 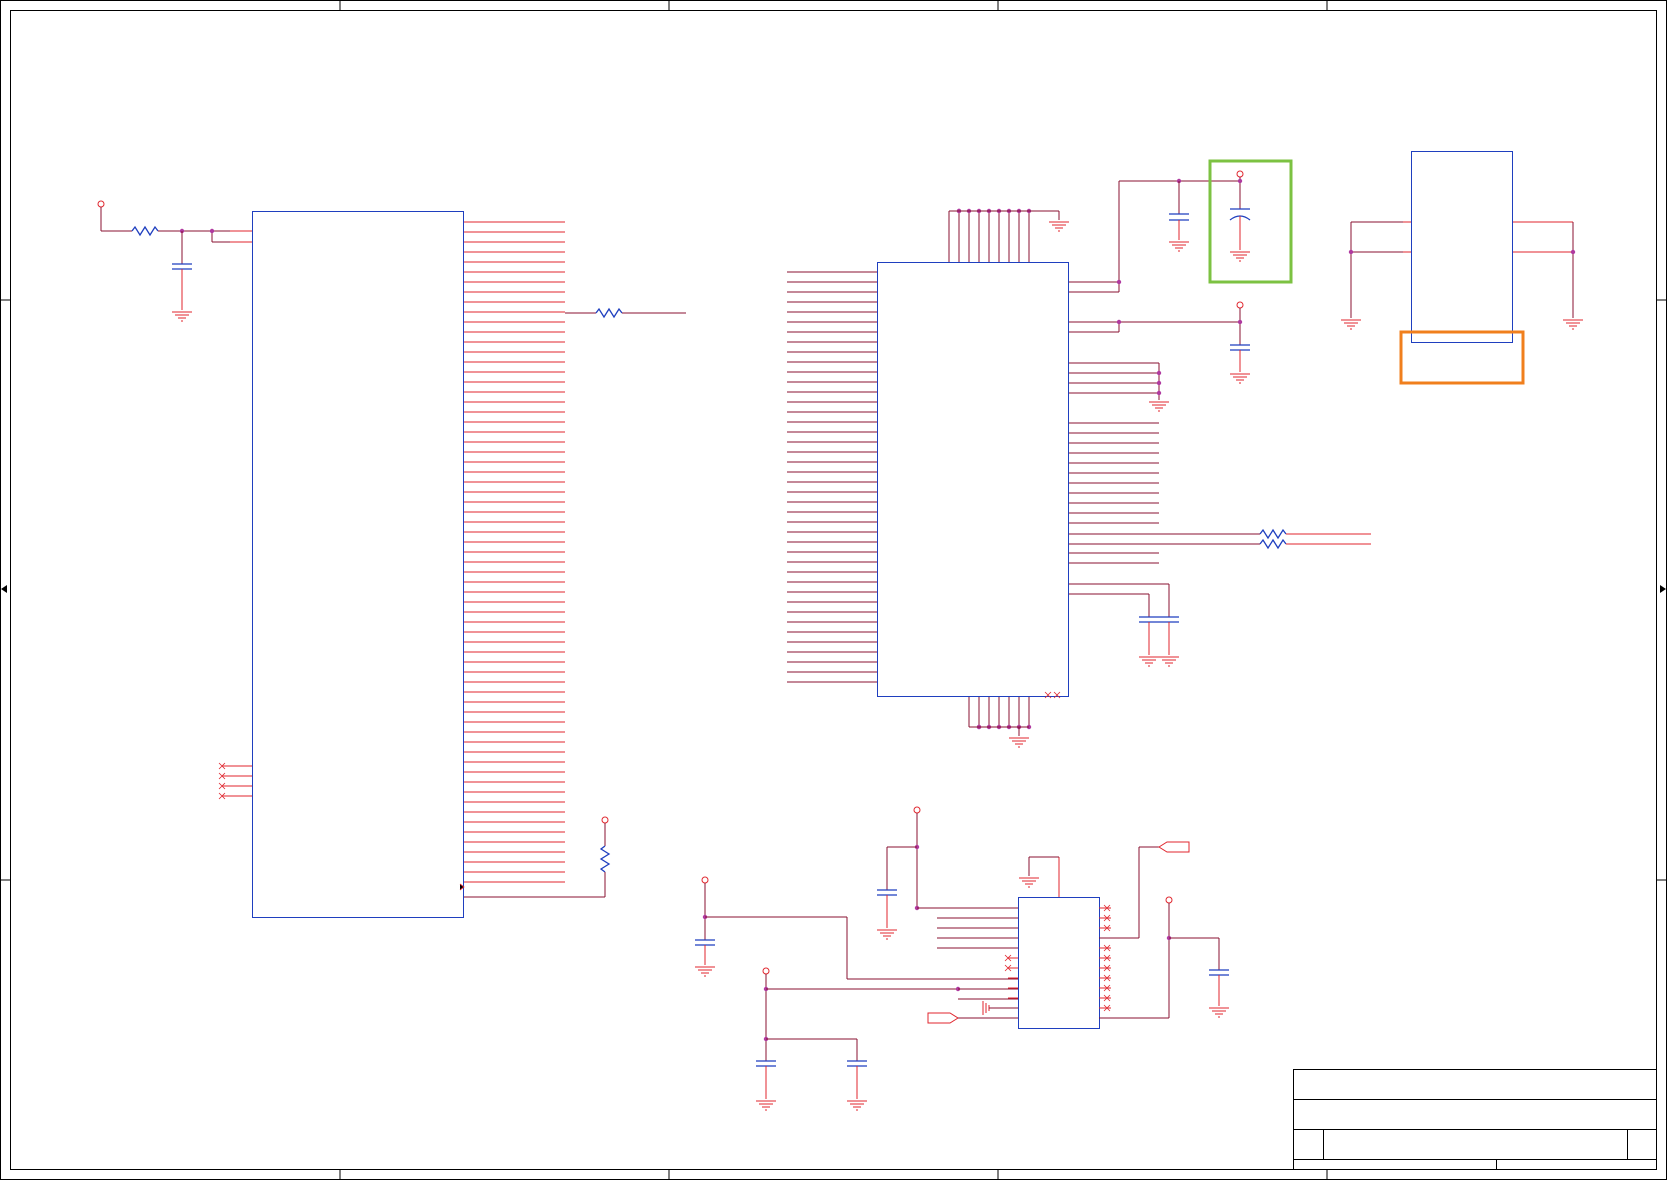 What do you see at coordinates (535, 857) in the screenshot?
I see `pullup-resistor-r3` at bounding box center [535, 857].